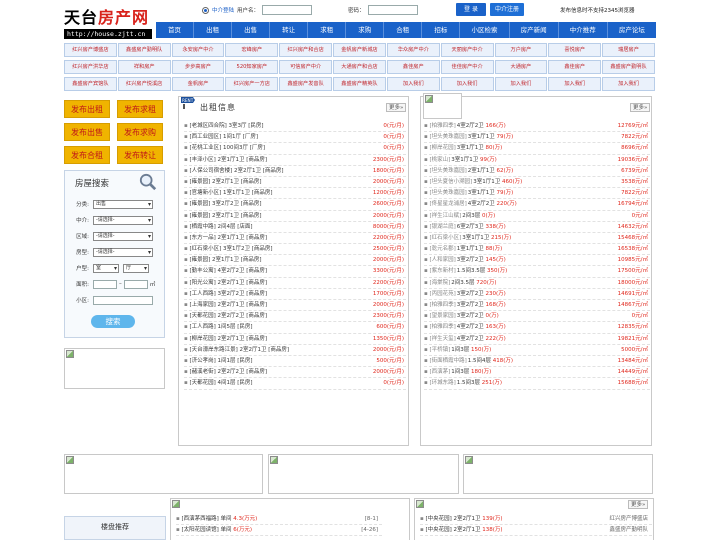  What do you see at coordinates (295, 306) in the screenshot?
I see `rent-list-item: ▪ [上海家园] 2室2厅1卫 [商品房] 2000(元/月)` at bounding box center [295, 306].